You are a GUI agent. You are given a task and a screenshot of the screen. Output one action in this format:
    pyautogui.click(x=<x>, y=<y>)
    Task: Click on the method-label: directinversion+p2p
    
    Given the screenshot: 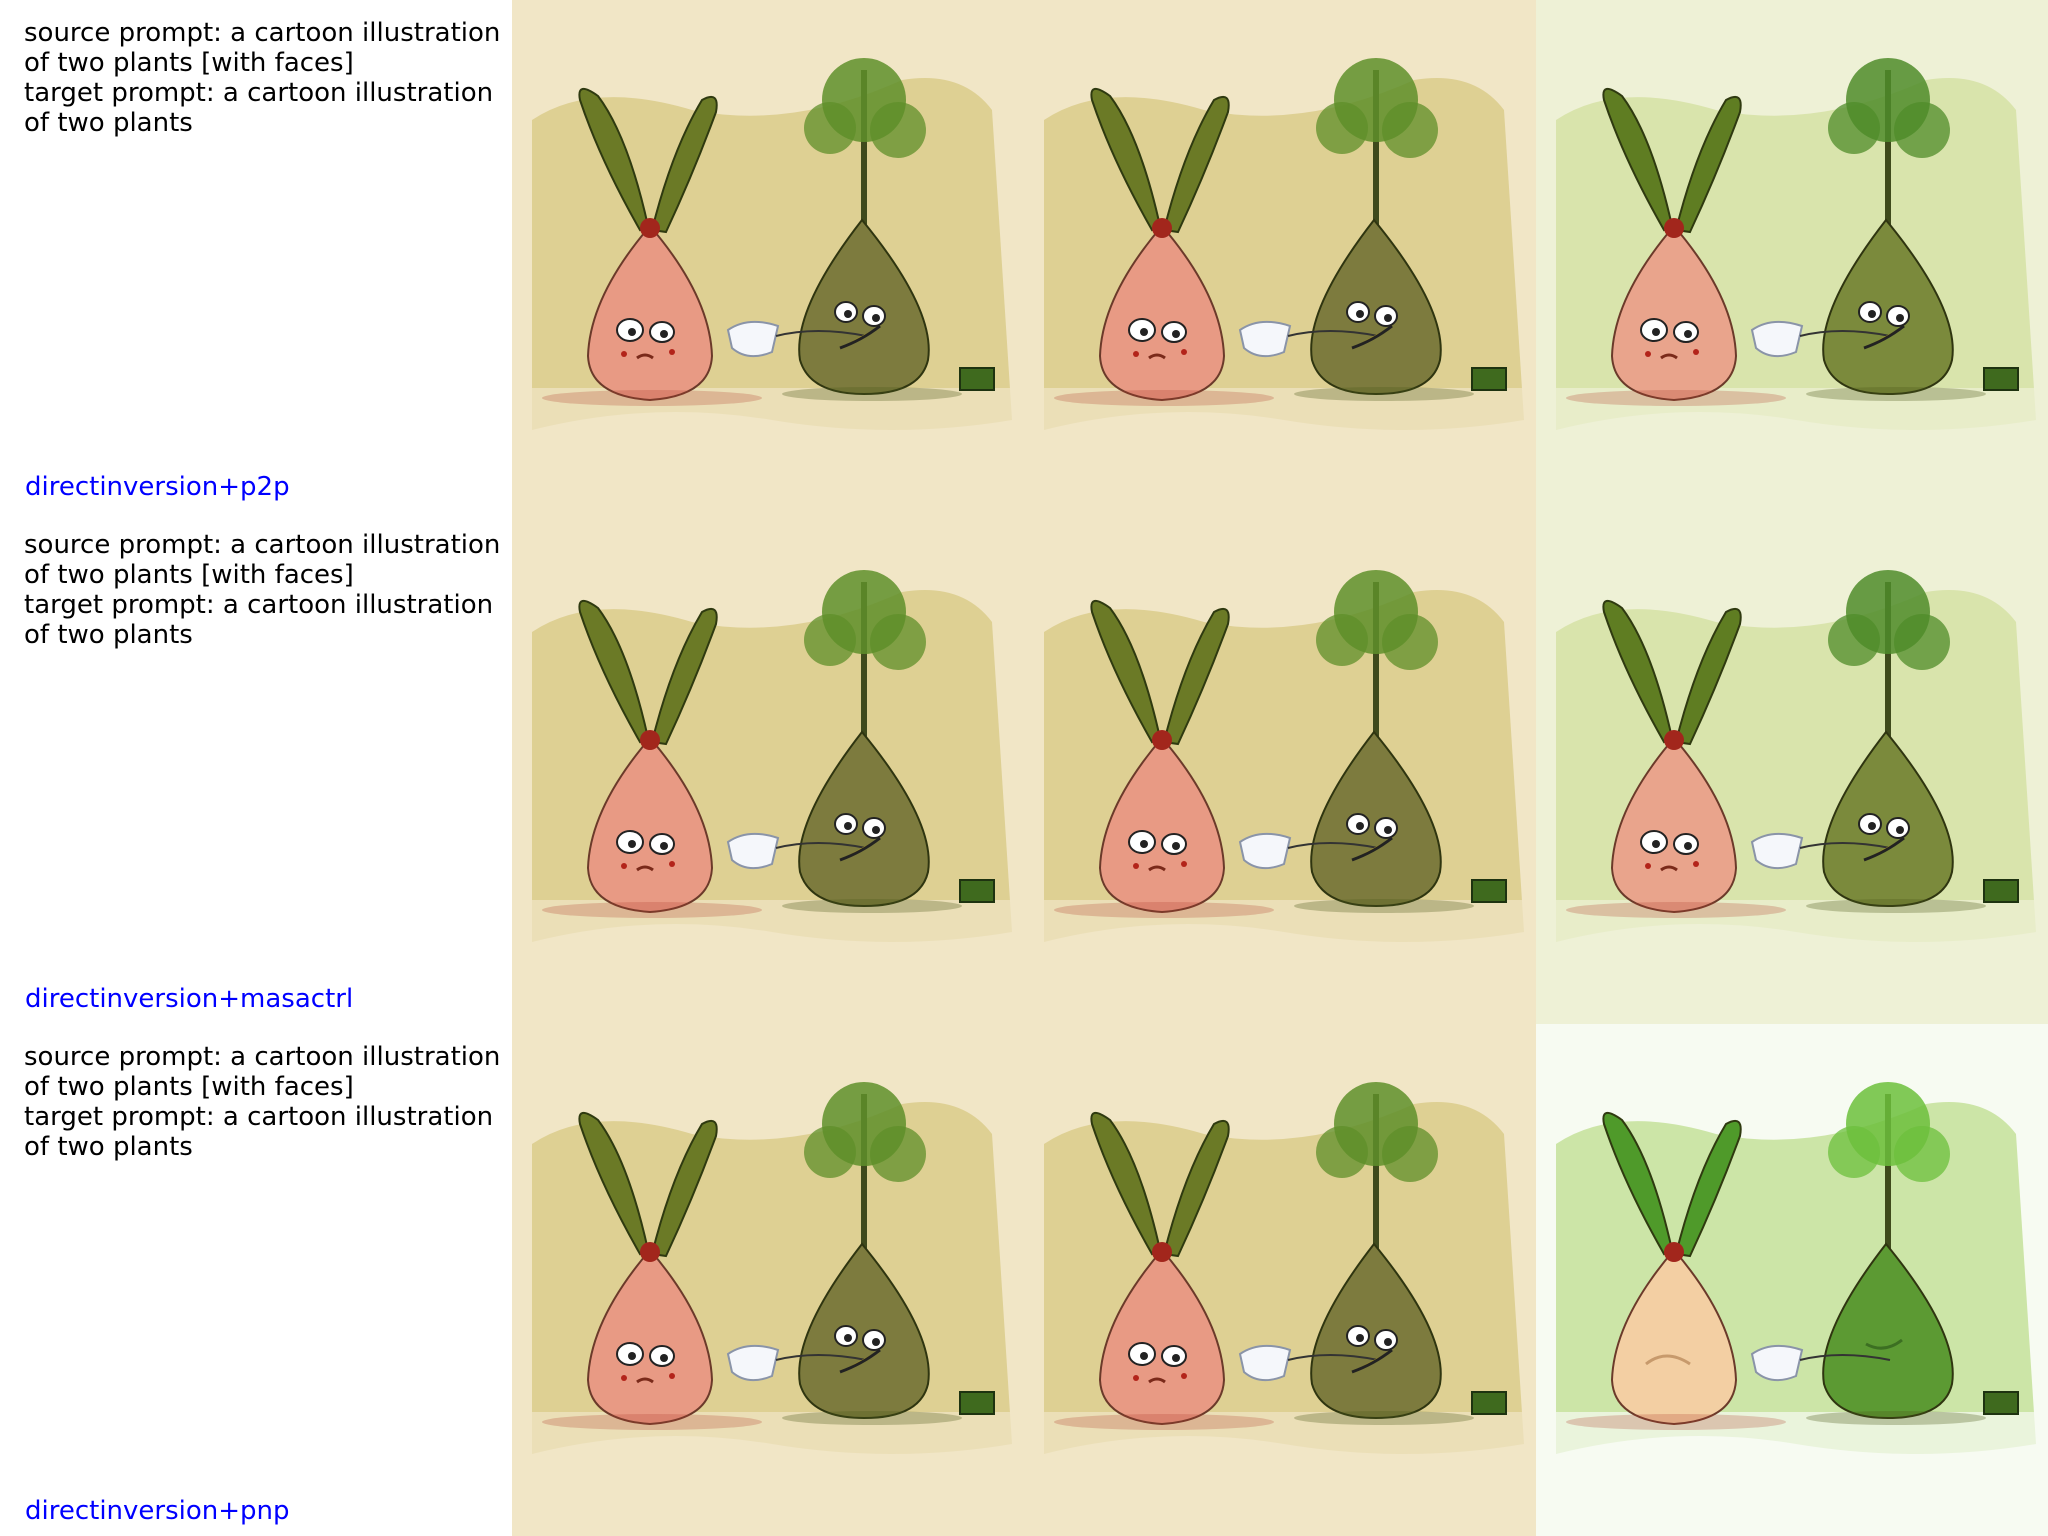 What is the action you would take?
    pyautogui.click(x=157, y=487)
    